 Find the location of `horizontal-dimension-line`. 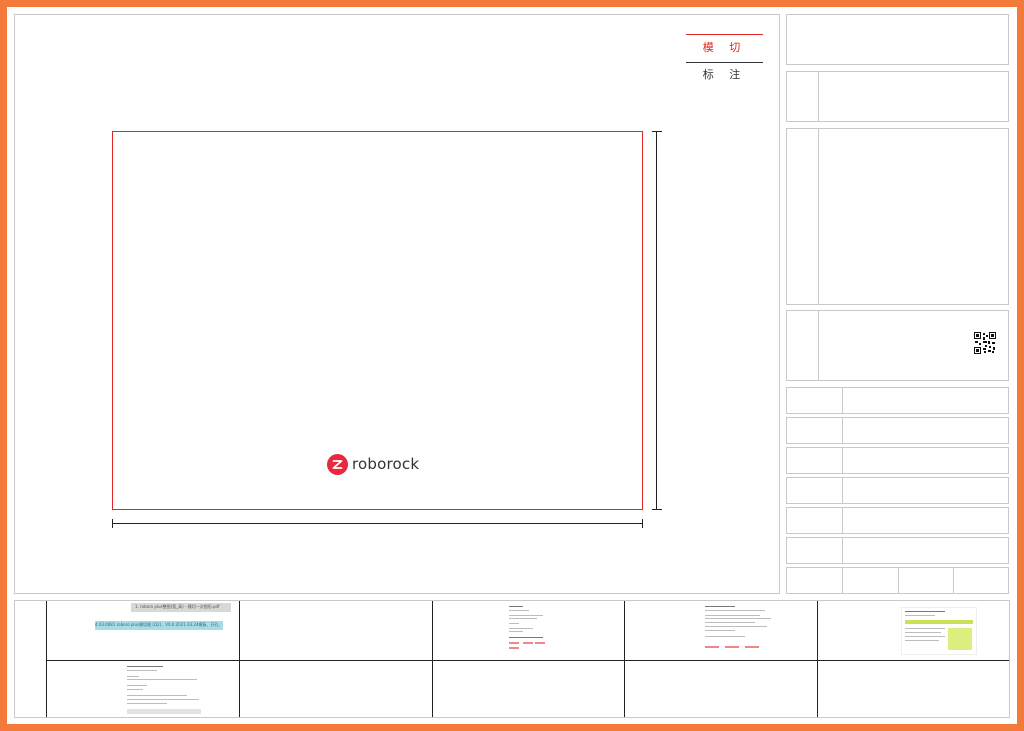

horizontal-dimension-line is located at coordinates (377, 523).